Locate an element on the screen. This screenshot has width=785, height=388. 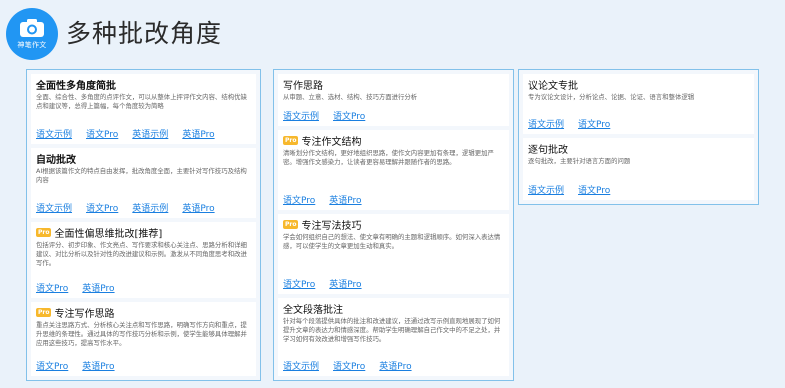
card-title-row: Pro 专注作文结构 is located at coordinates (393, 140).